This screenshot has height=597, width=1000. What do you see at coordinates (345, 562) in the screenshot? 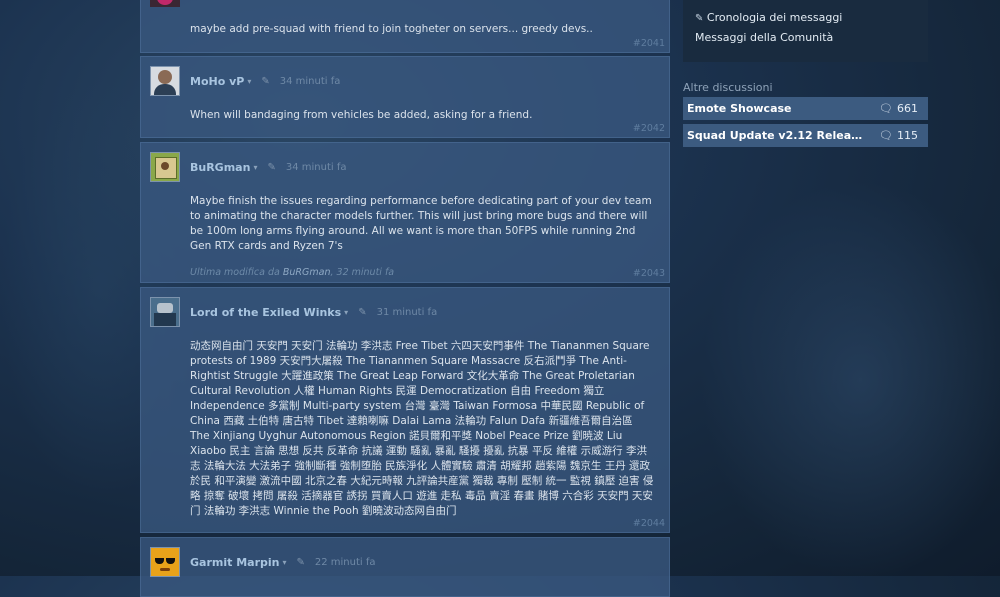
I see `timestamp: 22 minuti fa` at bounding box center [345, 562].